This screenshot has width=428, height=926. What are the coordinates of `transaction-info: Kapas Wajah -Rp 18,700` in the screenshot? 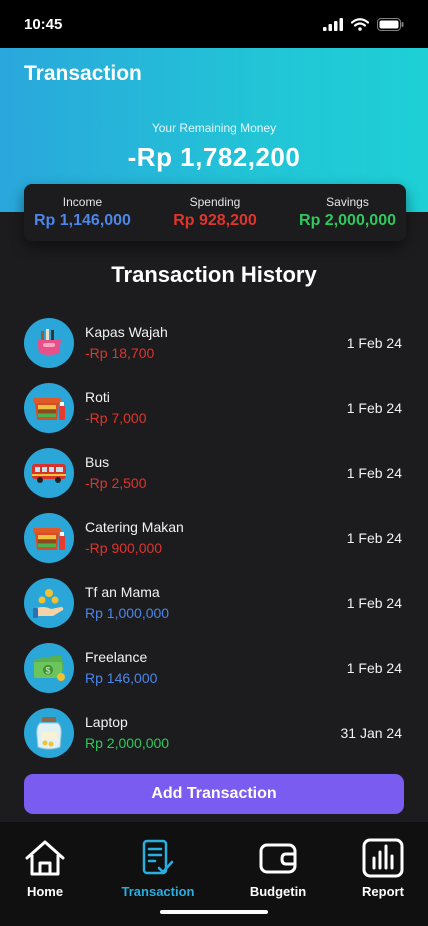 It's located at (216, 342).